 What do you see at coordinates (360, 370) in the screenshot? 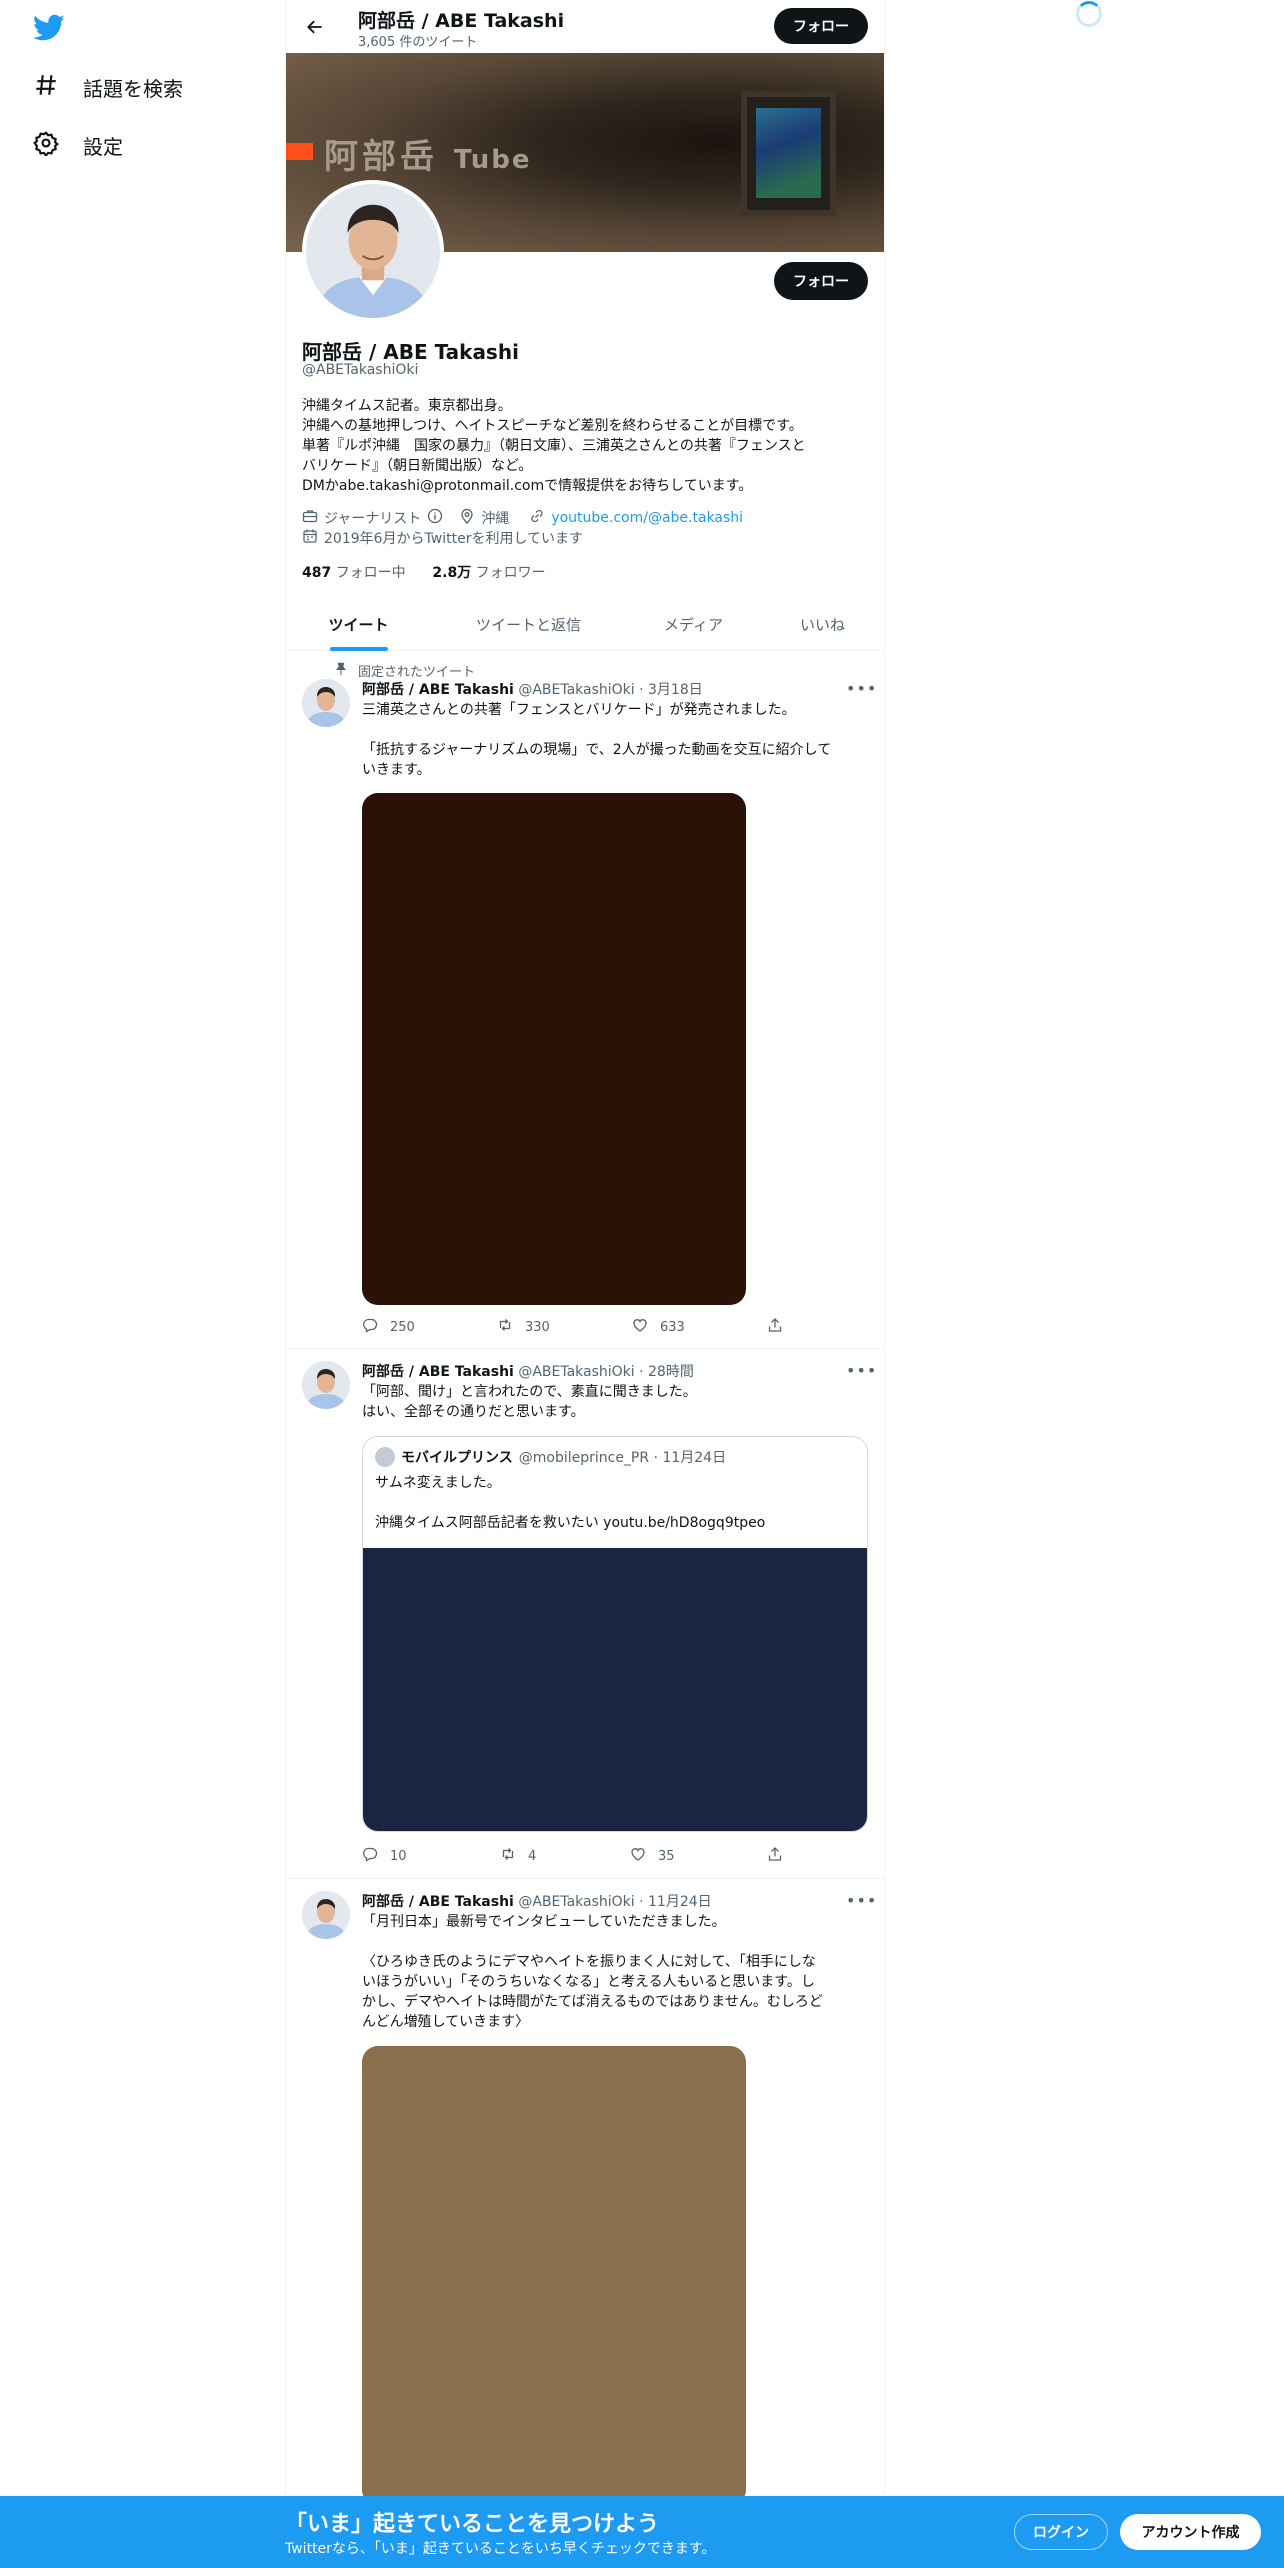
I see `profile-handle: @ABETakashiOki` at bounding box center [360, 370].